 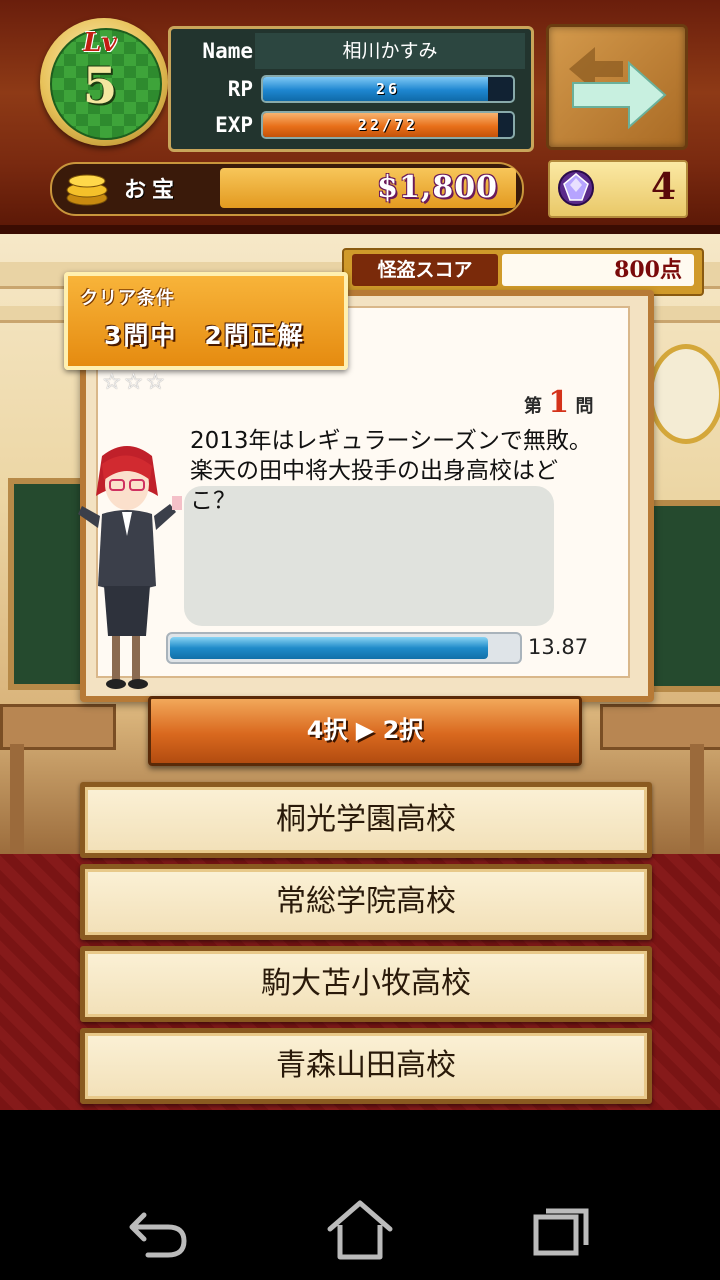 I want to click on gem-count: 4, so click(x=663, y=187).